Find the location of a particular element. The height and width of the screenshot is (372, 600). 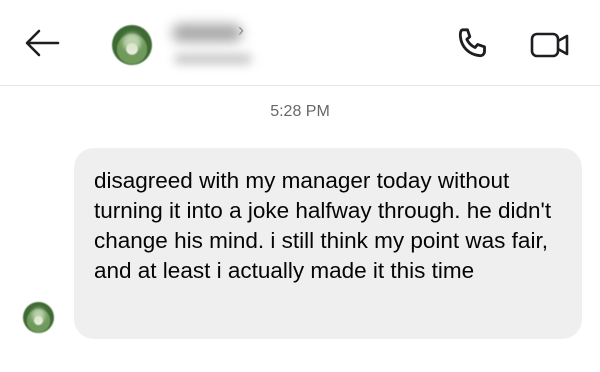

back-button is located at coordinates (42, 43).